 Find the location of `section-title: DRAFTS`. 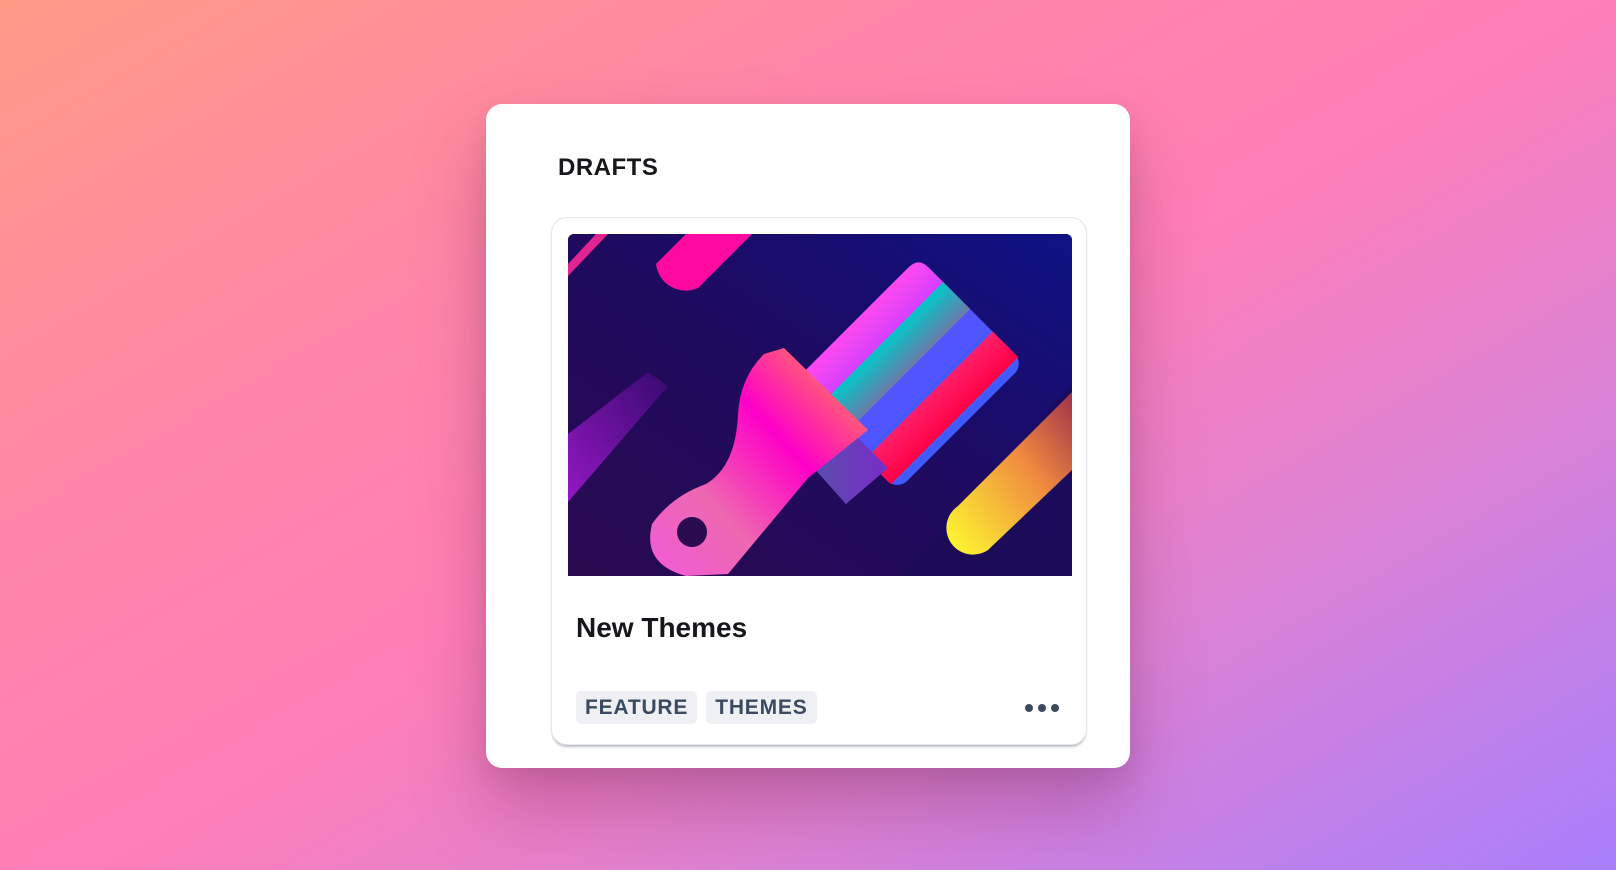

section-title: DRAFTS is located at coordinates (608, 167).